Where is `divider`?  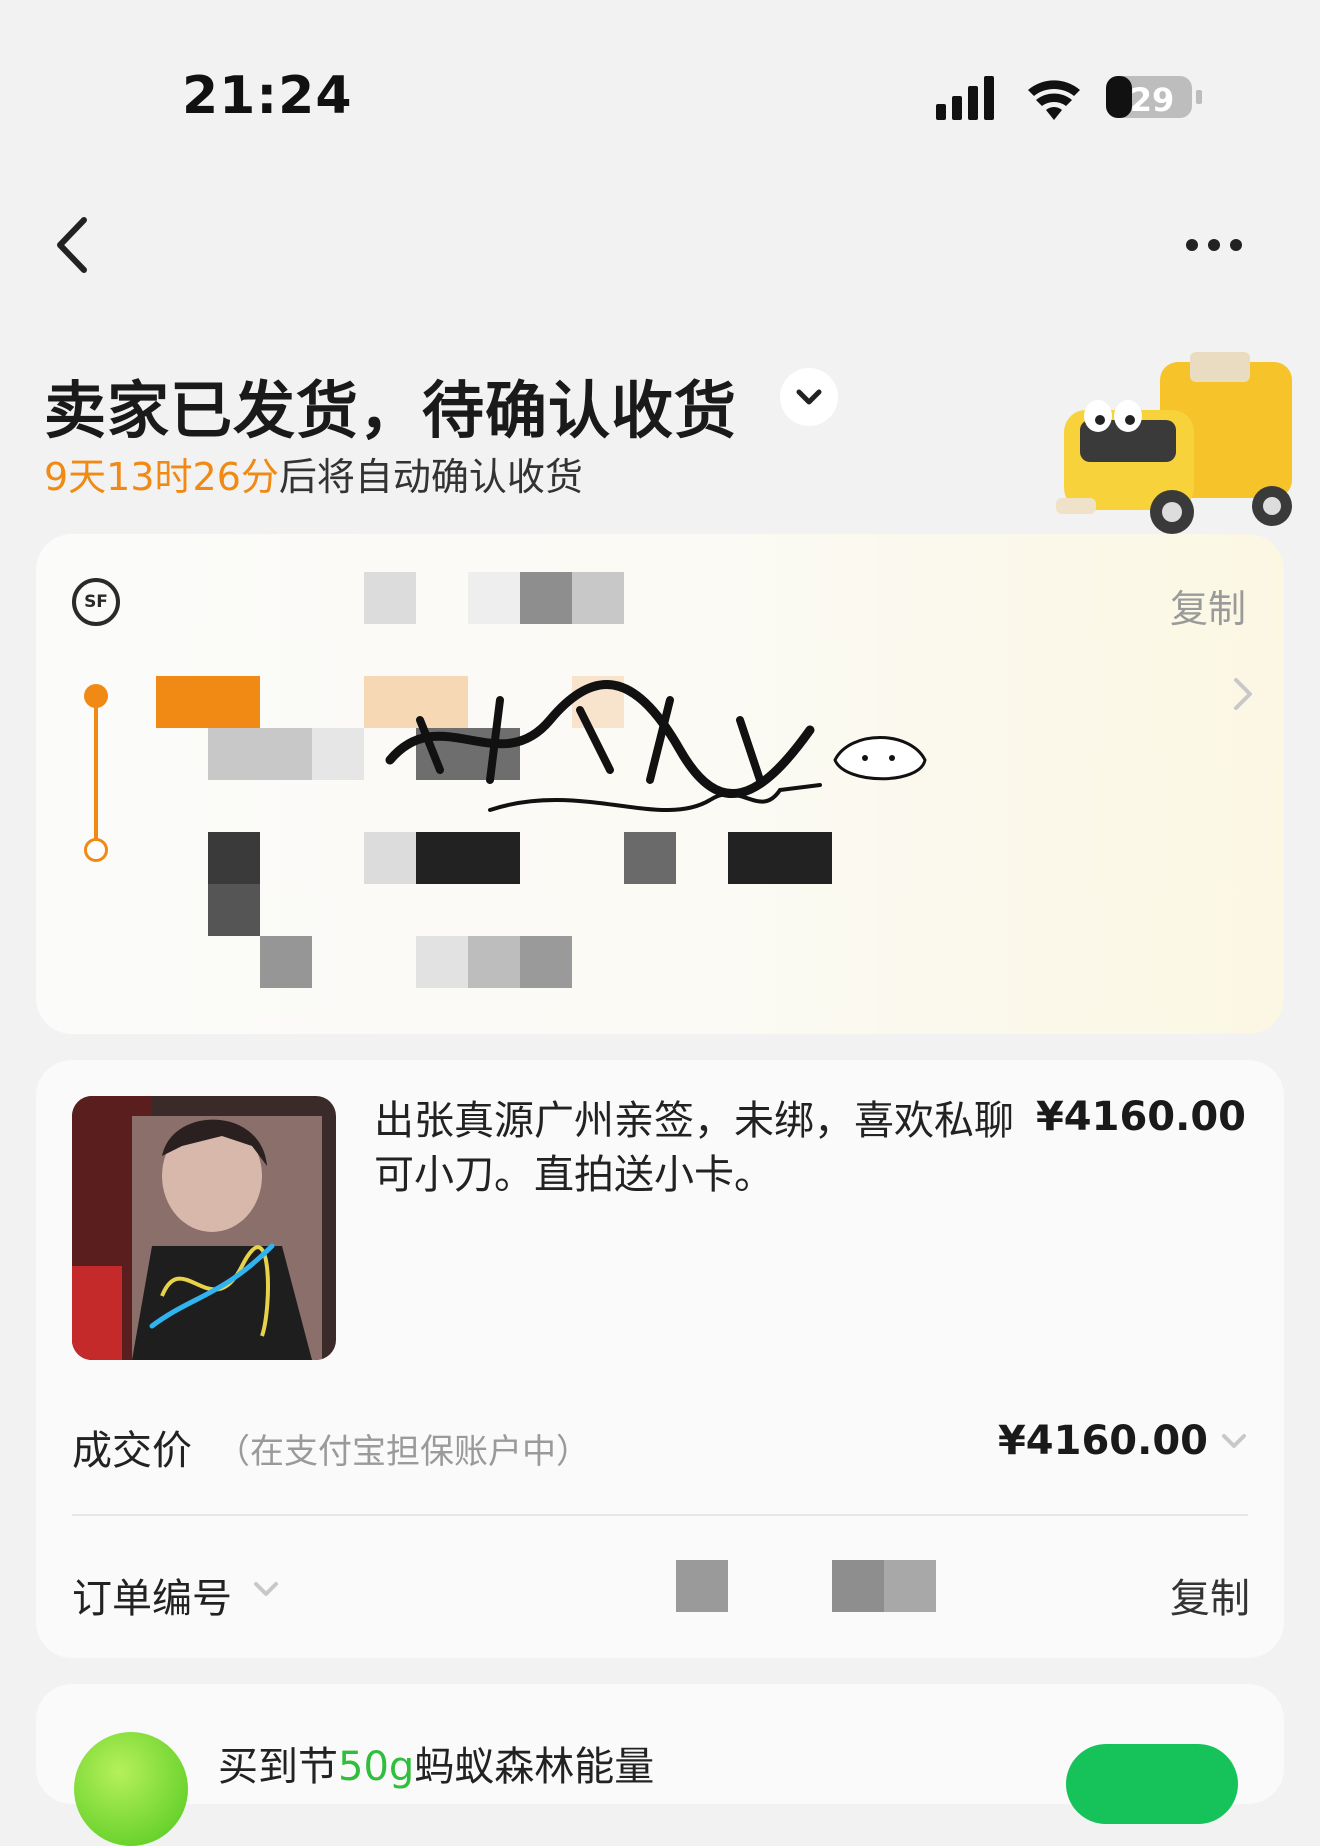
divider is located at coordinates (660, 1515).